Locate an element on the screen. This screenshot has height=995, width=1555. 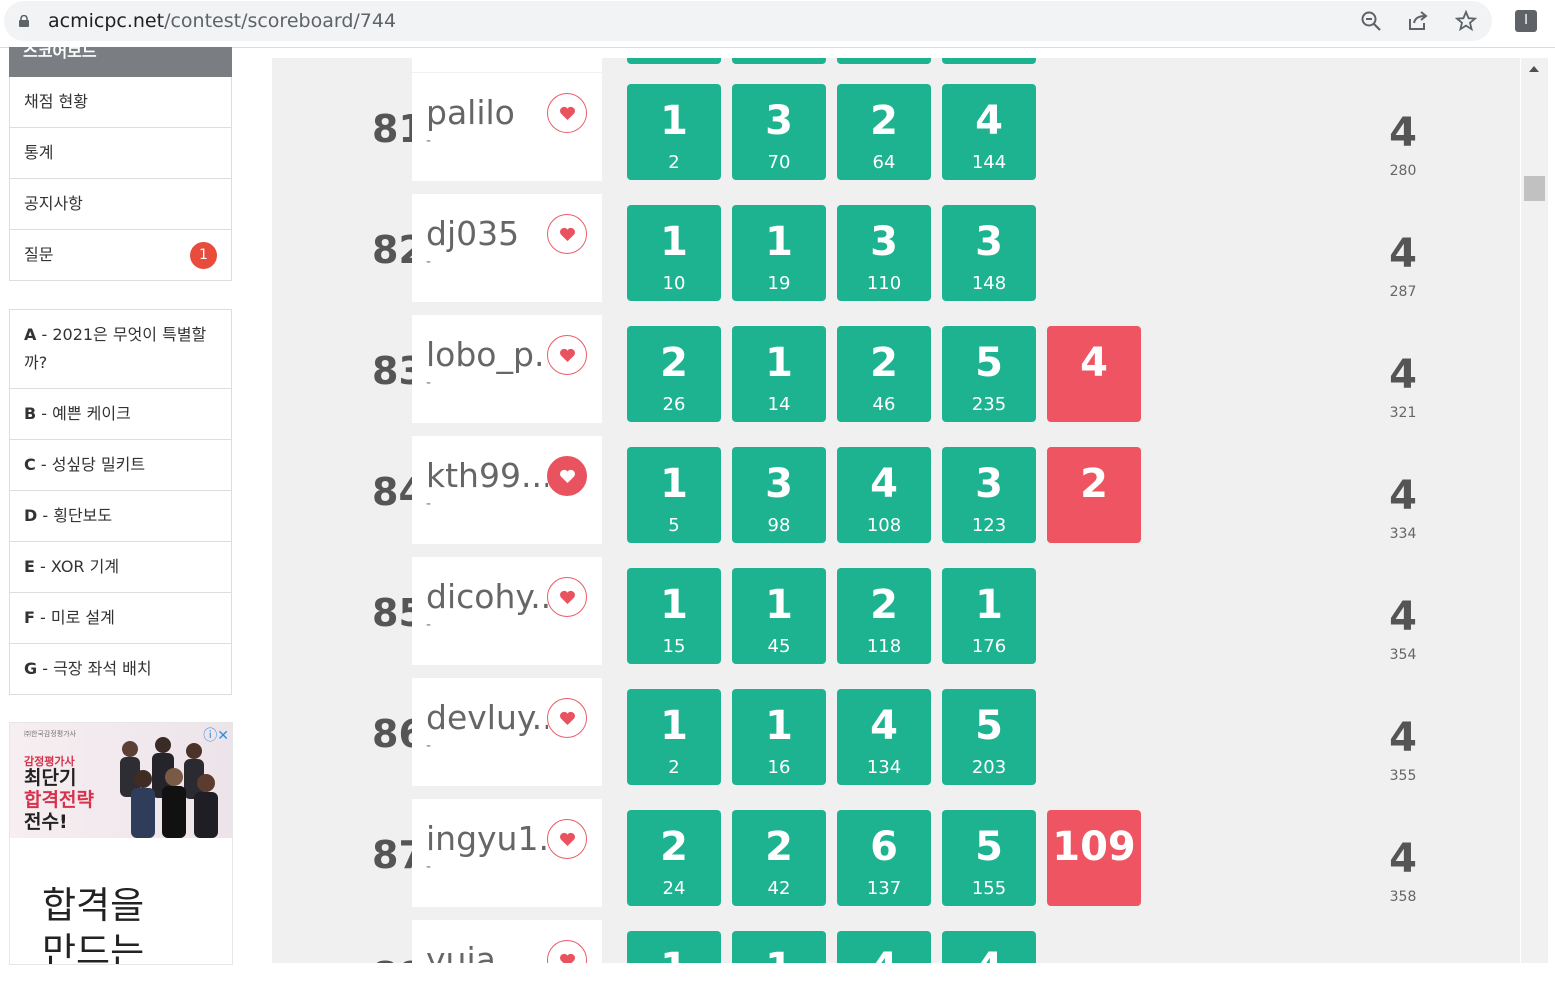
problem-cell: 12 is located at coordinates (674, 132).